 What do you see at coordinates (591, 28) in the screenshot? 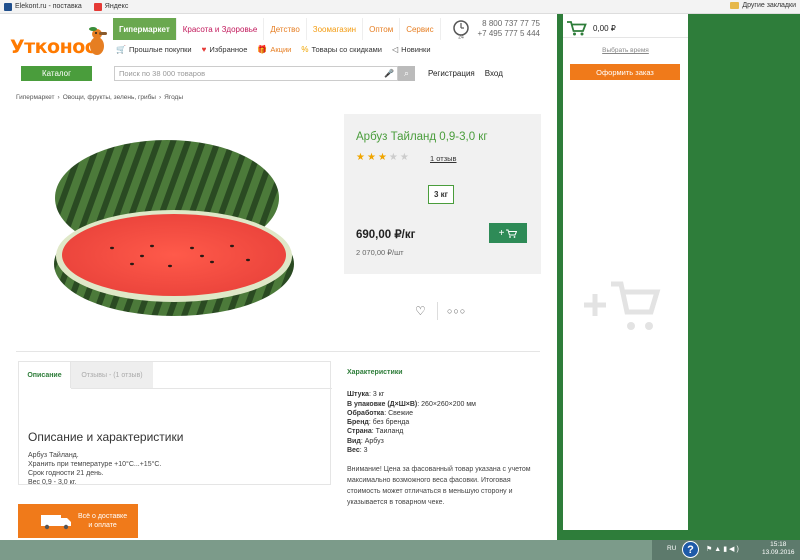
I see `cart-summary: 0,00 ₽` at bounding box center [591, 28].